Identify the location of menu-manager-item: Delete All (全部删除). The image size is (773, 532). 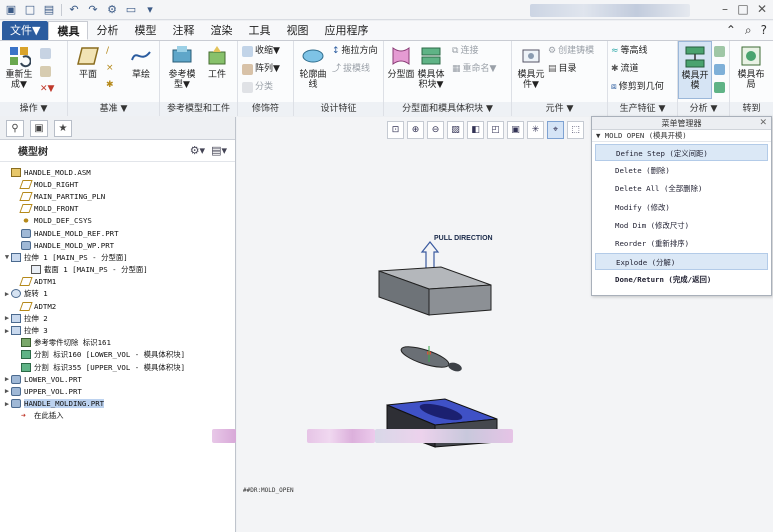
(681, 188).